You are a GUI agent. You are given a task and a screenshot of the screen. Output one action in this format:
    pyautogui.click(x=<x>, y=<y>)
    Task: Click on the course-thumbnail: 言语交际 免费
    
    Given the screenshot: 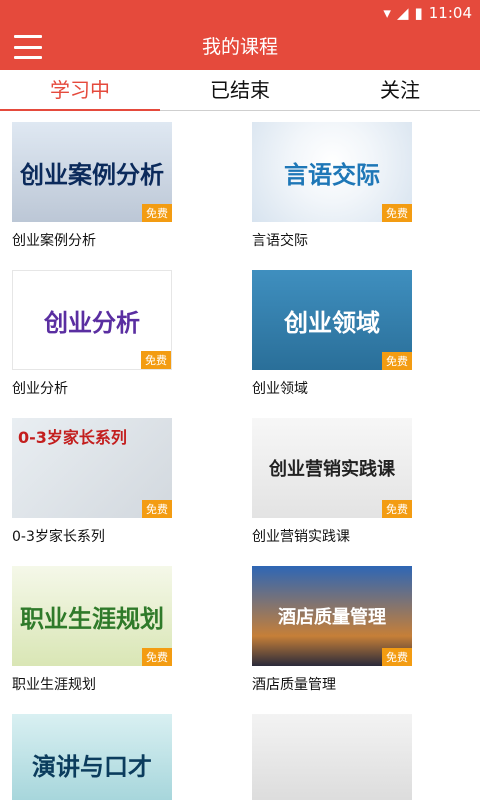 What is the action you would take?
    pyautogui.click(x=332, y=172)
    